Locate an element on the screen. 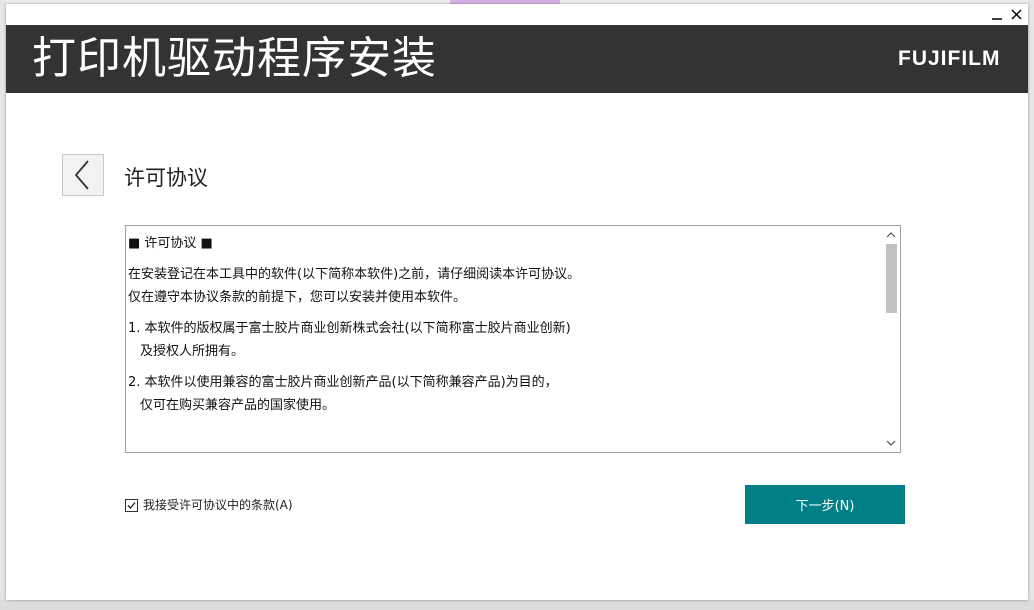  close-icon is located at coordinates (1016, 14).